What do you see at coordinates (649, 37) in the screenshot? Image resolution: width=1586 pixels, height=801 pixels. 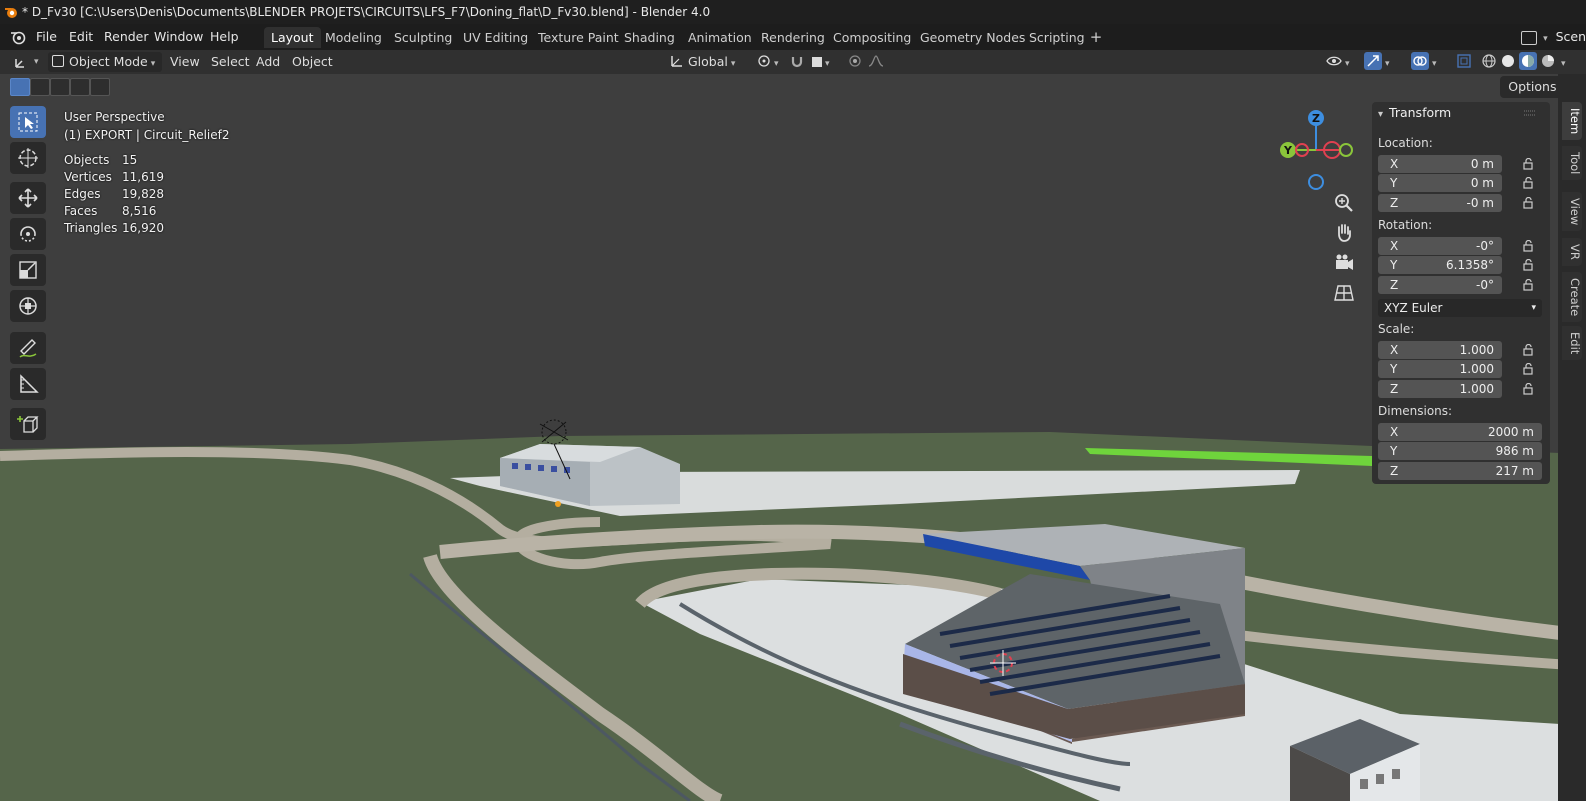 I see `tab-shading: Shading` at bounding box center [649, 37].